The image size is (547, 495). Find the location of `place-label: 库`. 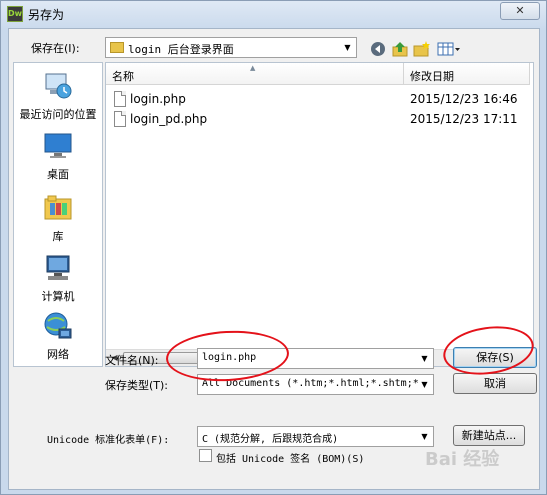

place-label: 库 is located at coordinates (58, 236).